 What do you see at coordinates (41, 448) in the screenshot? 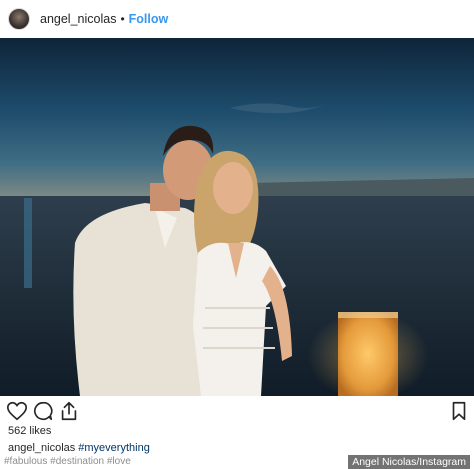
I see `caption-username: angel_nicolas` at bounding box center [41, 448].